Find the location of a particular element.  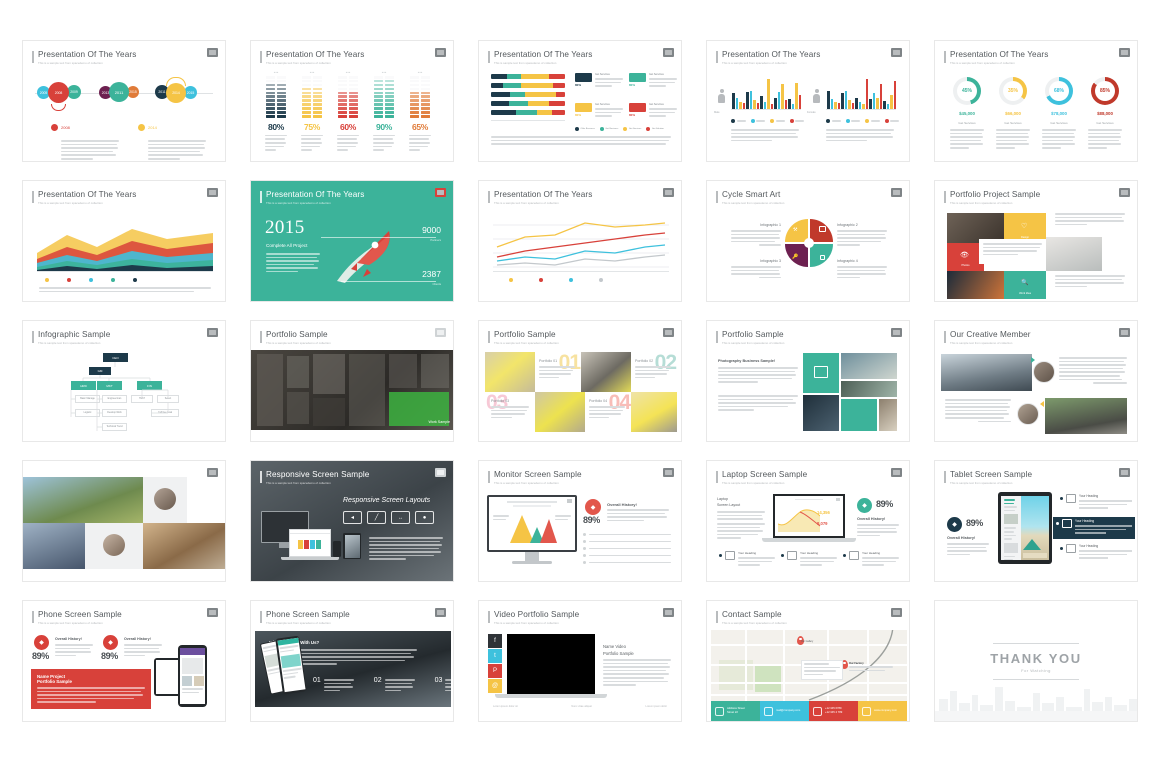

slide-thumbnail-25: THANK YOU For Watching is located at coordinates (1036, 661).